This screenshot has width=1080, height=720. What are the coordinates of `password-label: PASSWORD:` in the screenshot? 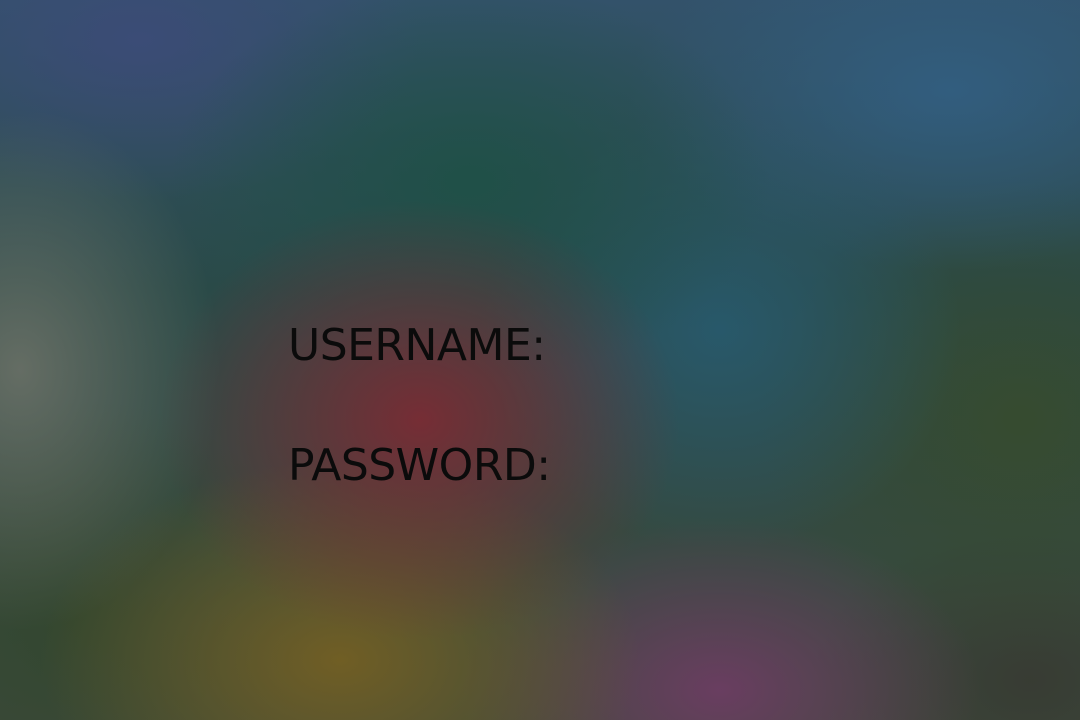 It's located at (419, 465).